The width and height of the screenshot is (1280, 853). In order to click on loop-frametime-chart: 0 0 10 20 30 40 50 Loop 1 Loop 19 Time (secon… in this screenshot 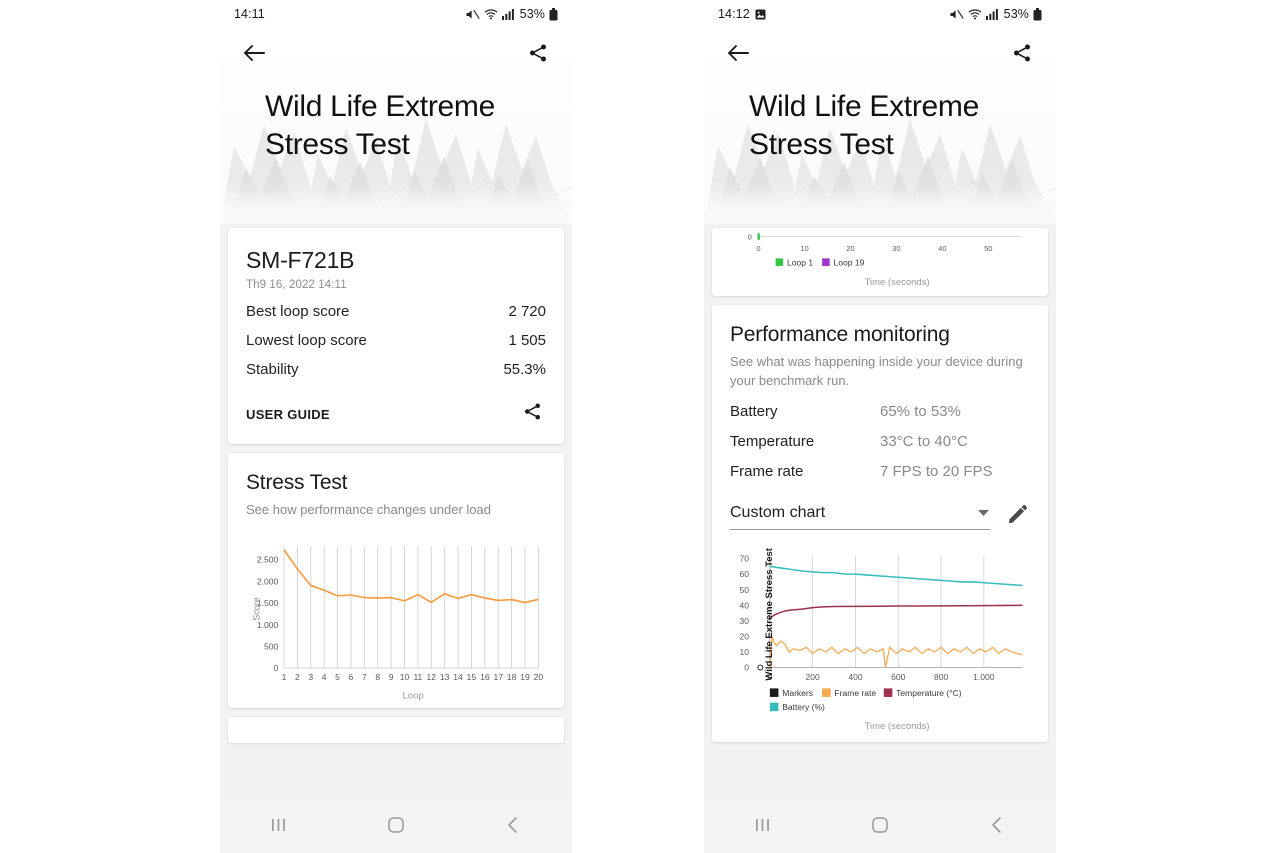, I will do `click(884, 260)`.